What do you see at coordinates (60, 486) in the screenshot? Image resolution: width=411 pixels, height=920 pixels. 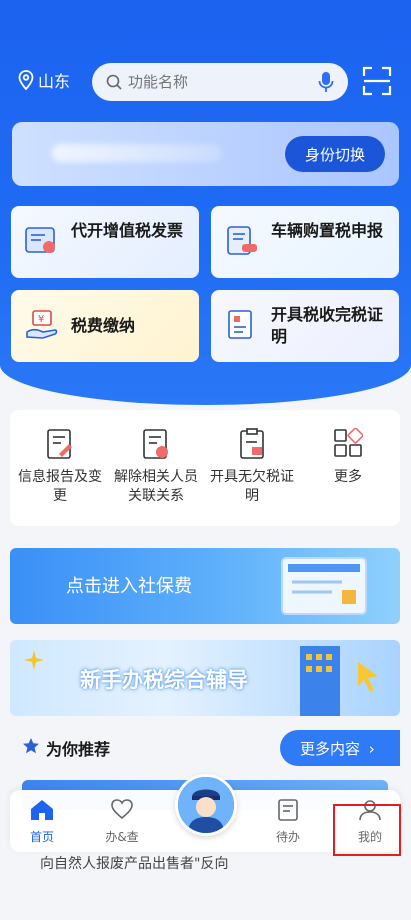 I see `quick-label: 信息报告及变更` at bounding box center [60, 486].